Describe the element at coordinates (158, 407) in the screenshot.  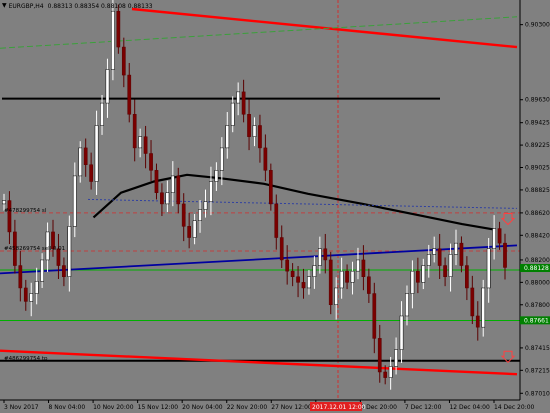
I see `x-tick-label: 15 Nov 12:00` at that location.